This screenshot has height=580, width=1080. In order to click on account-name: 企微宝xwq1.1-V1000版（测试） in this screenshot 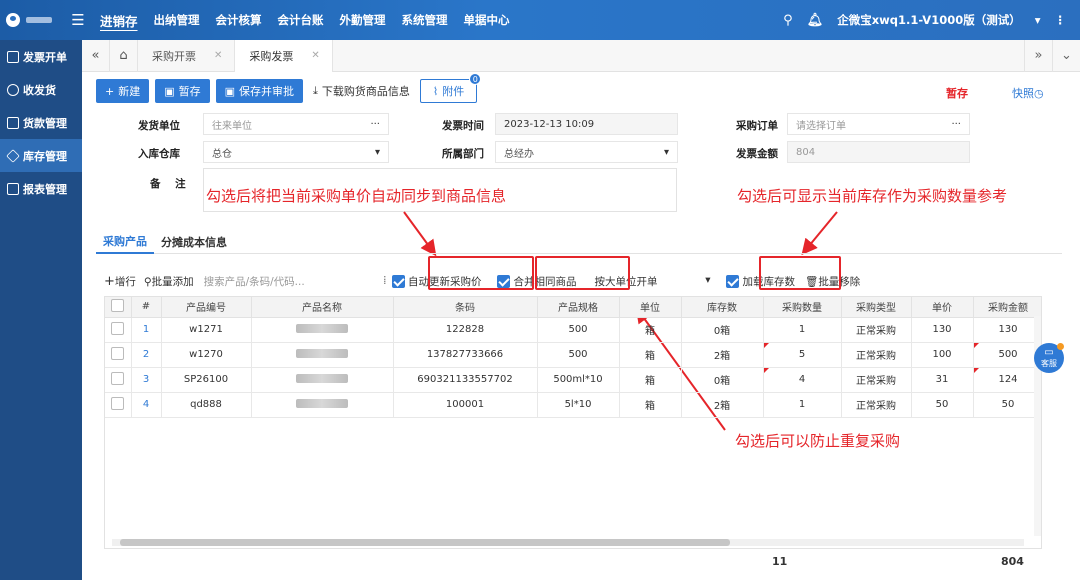, I will do `click(929, 20)`.